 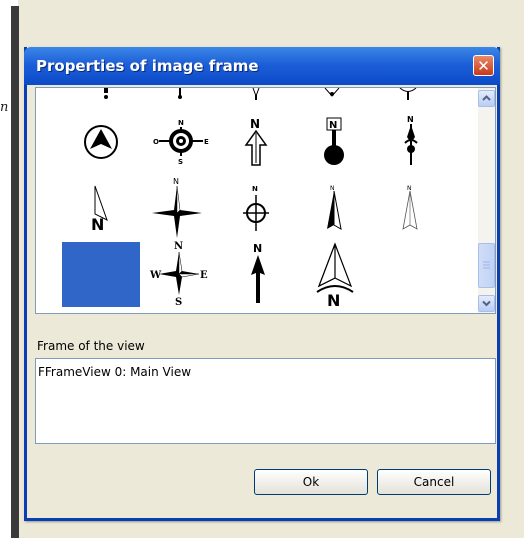 What do you see at coordinates (101, 274) in the screenshot?
I see `blank-blue-frame-symbol` at bounding box center [101, 274].